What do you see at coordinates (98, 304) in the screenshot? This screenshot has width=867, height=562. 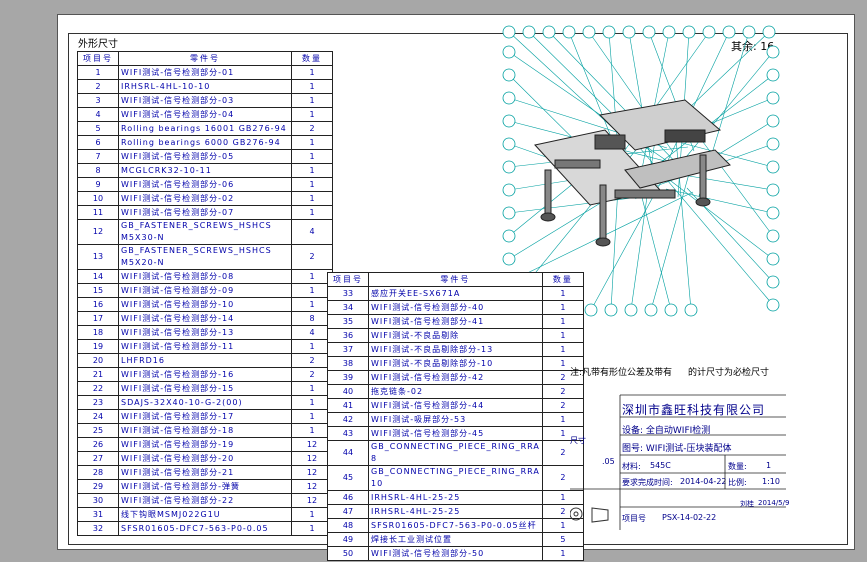 I see `bom-item-number: 16` at bounding box center [98, 304].